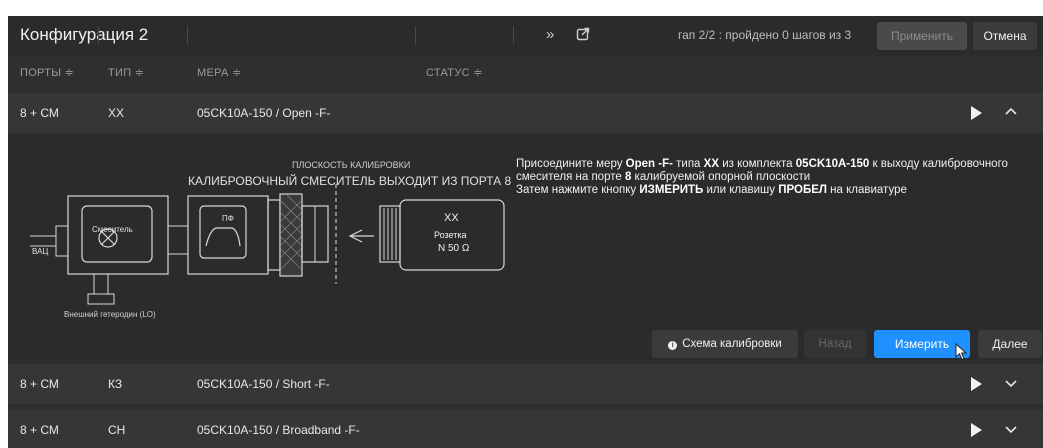 The width and height of the screenshot is (1043, 448). Describe the element at coordinates (725, 344) in the screenshot. I see `calibration-scheme-button: i Схема калибровки` at that location.